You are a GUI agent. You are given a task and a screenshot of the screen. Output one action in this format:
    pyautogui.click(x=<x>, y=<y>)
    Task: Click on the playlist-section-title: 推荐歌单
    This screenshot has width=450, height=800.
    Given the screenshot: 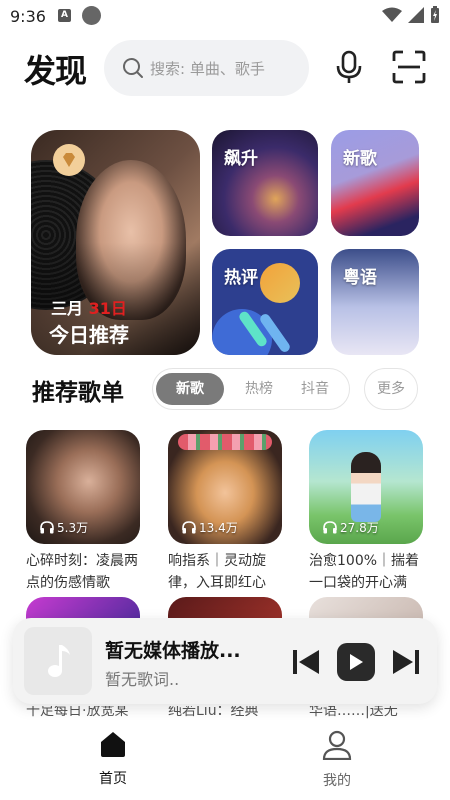 What is the action you would take?
    pyautogui.click(x=78, y=393)
    